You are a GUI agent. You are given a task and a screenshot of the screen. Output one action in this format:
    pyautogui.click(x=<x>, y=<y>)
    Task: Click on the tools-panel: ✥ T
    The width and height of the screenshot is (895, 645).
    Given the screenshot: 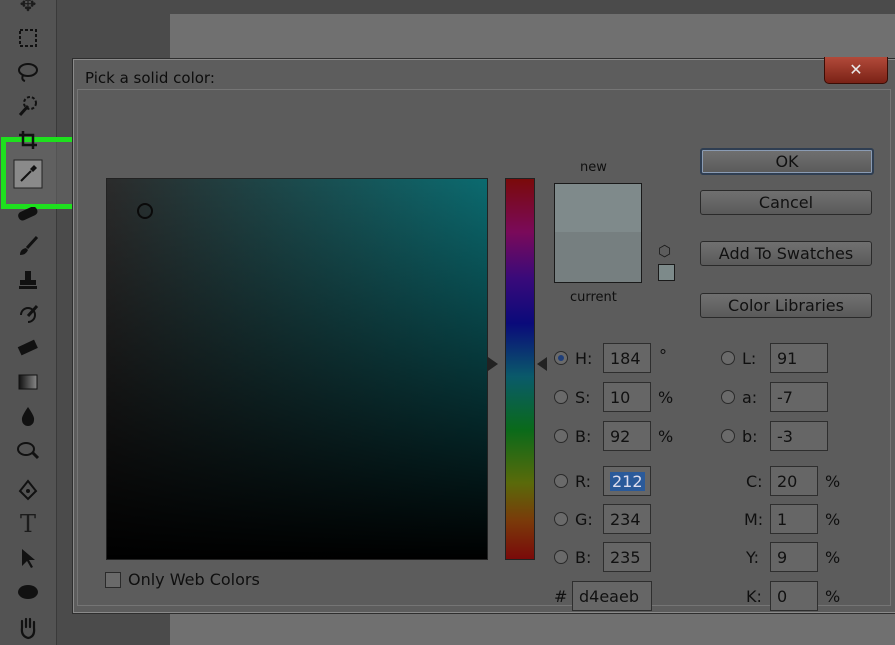 What is the action you would take?
    pyautogui.click(x=44, y=322)
    